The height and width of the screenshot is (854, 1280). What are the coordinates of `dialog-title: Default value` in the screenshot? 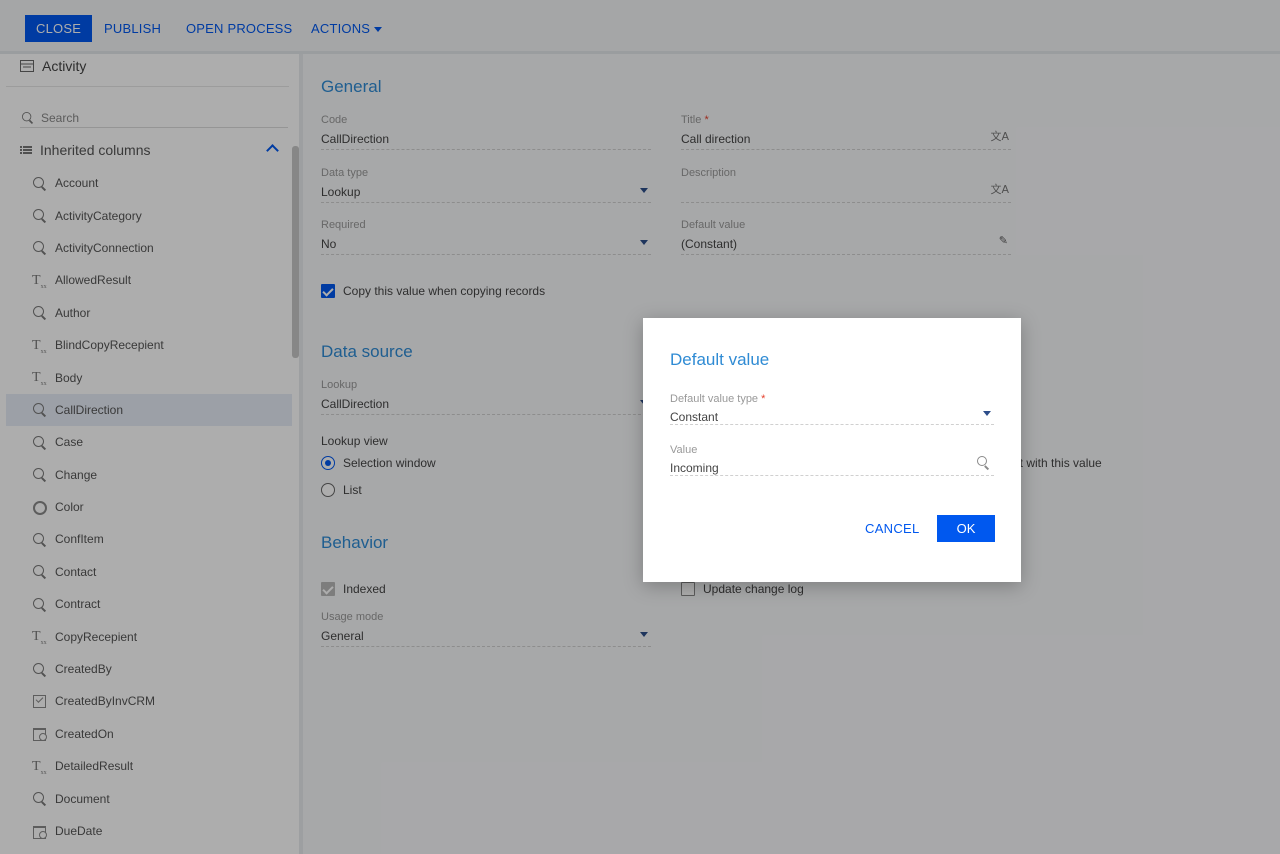 It's located at (720, 359).